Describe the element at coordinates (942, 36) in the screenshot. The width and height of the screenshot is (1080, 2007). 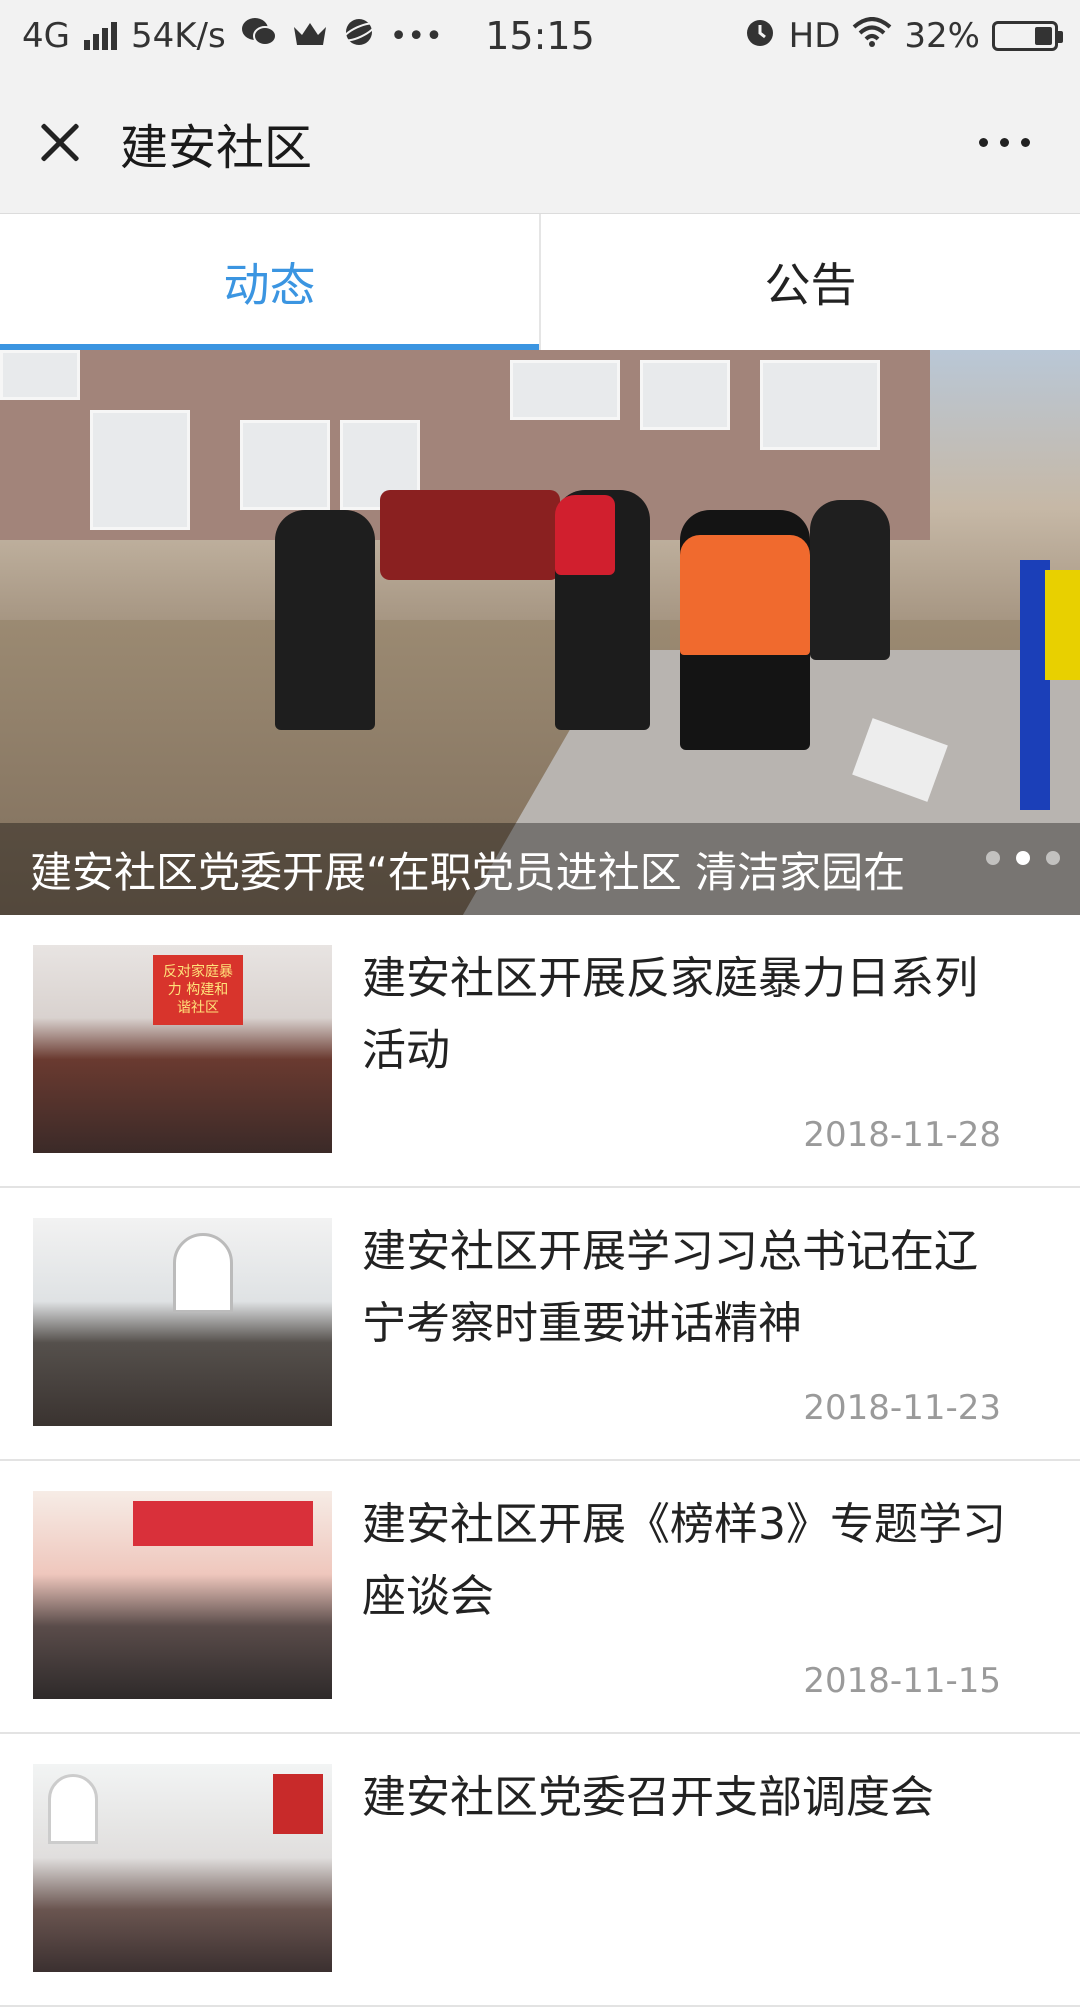
I see `battery-percent: 32%` at that location.